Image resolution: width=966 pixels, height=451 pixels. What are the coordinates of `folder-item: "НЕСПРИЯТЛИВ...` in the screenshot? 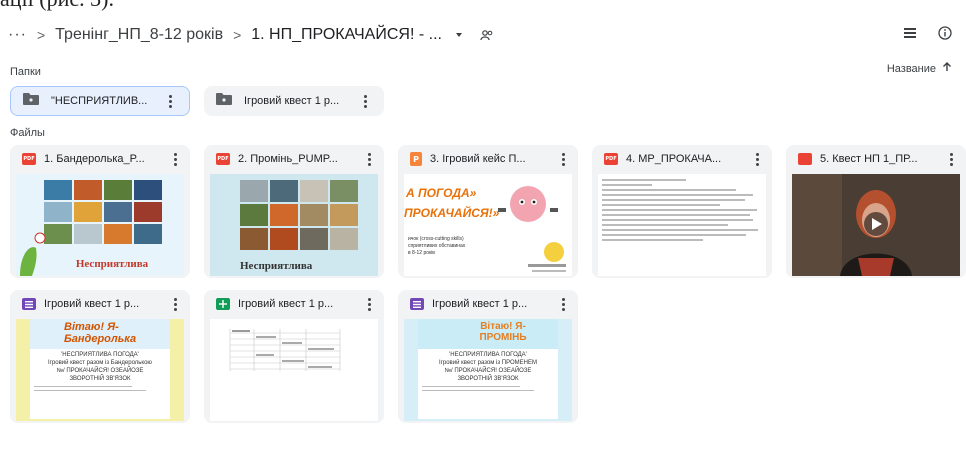 It's located at (100, 101).